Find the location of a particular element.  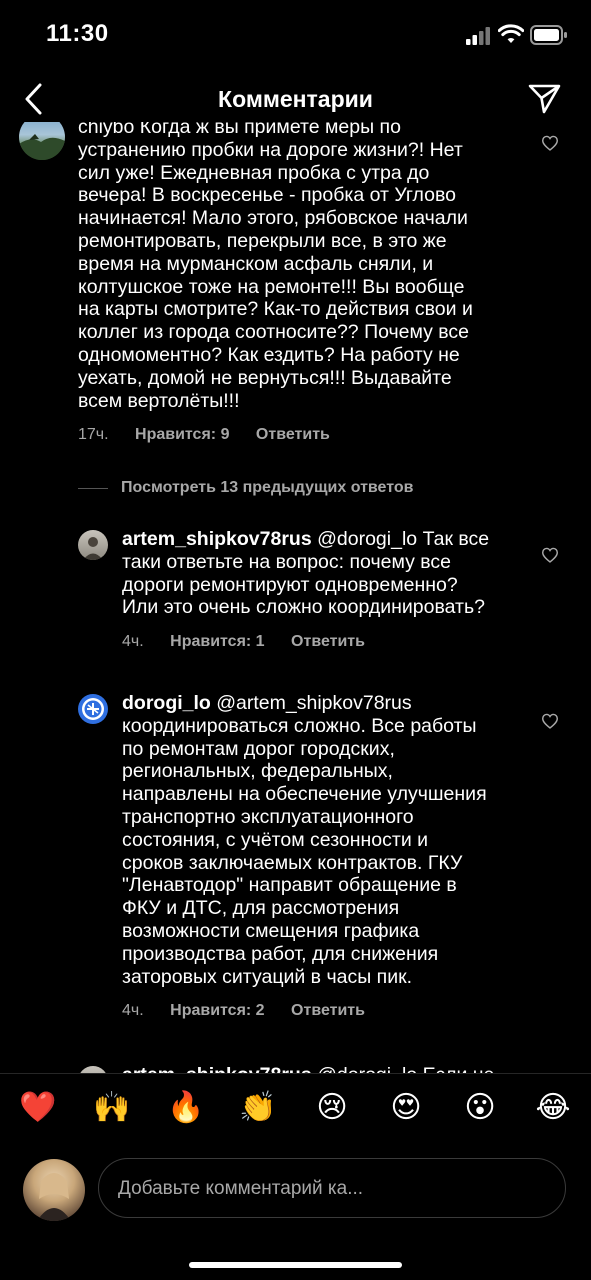

reply-first-line-text: Так все is located at coordinates (456, 539).